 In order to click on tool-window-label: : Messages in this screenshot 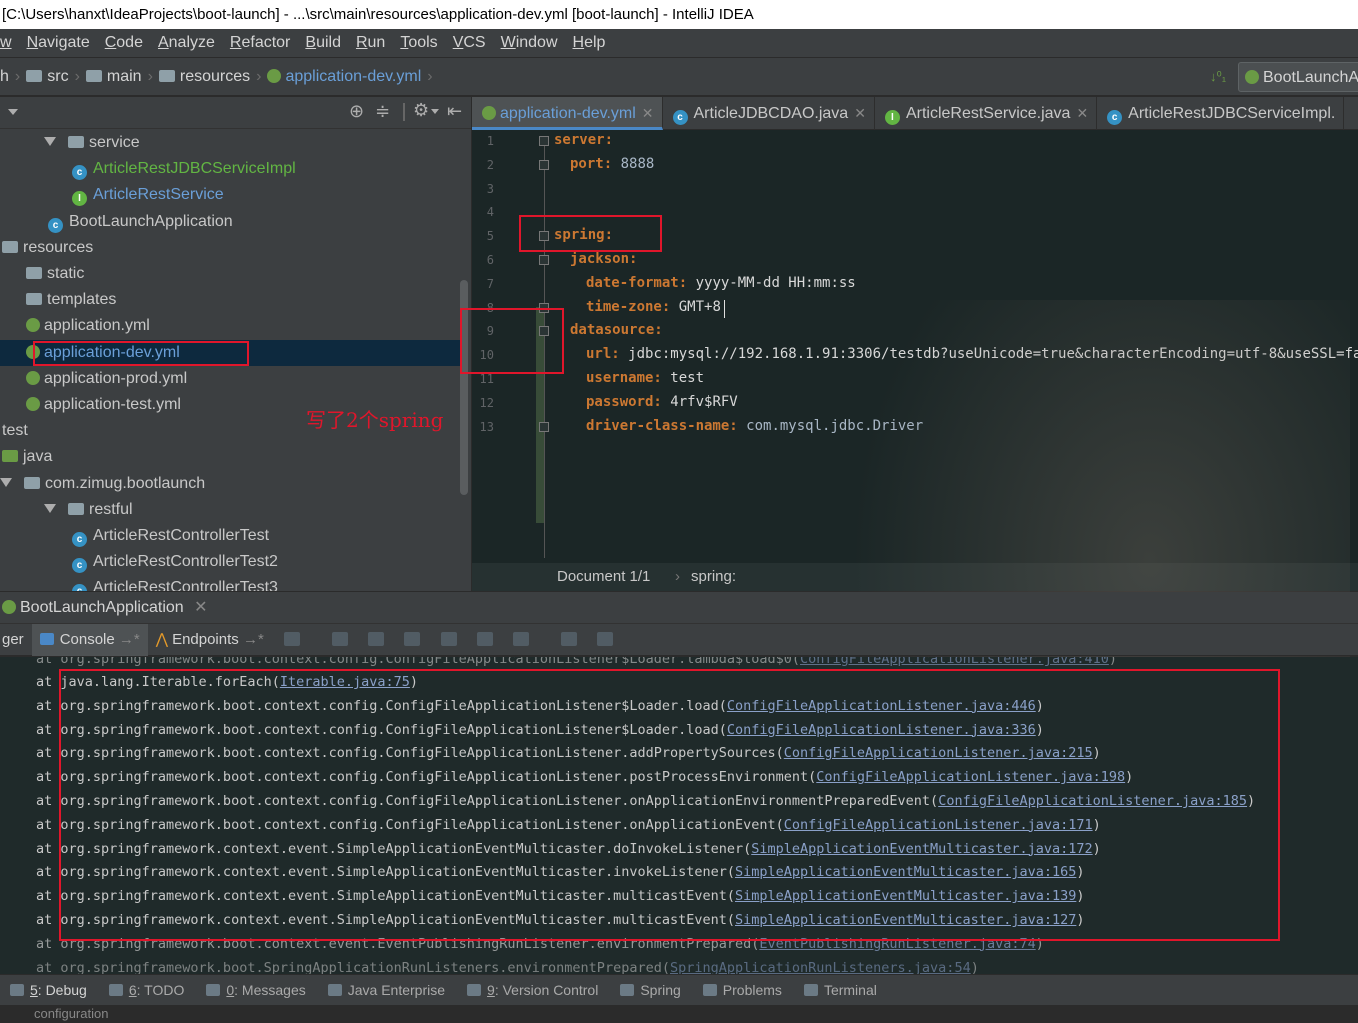, I will do `click(270, 990)`.